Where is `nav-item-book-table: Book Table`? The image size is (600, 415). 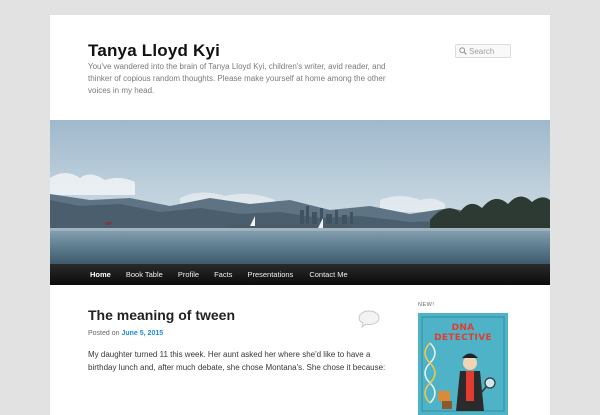 nav-item-book-table: Book Table is located at coordinates (144, 274).